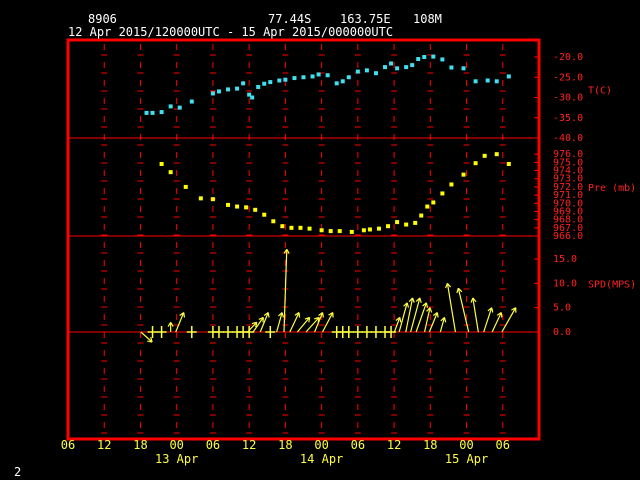  What do you see at coordinates (466, 459) in the screenshot?
I see `date-label: 15 Apr` at bounding box center [466, 459].